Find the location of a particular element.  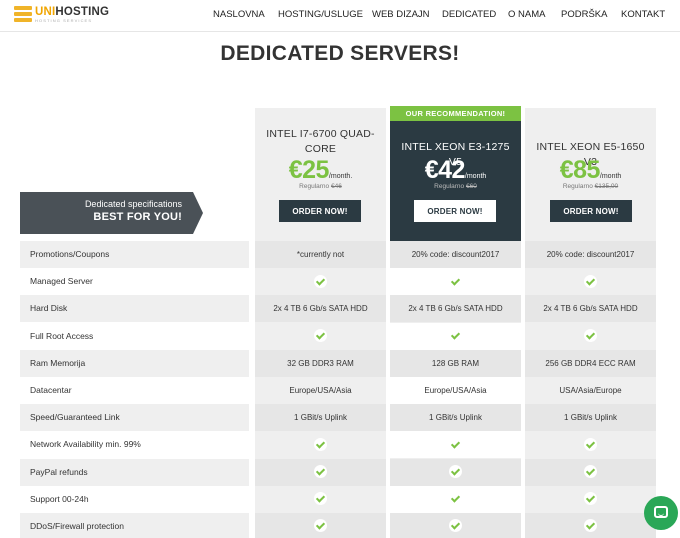

spec-value-cell: 32 GB DDR3 RAM is located at coordinates (320, 363).